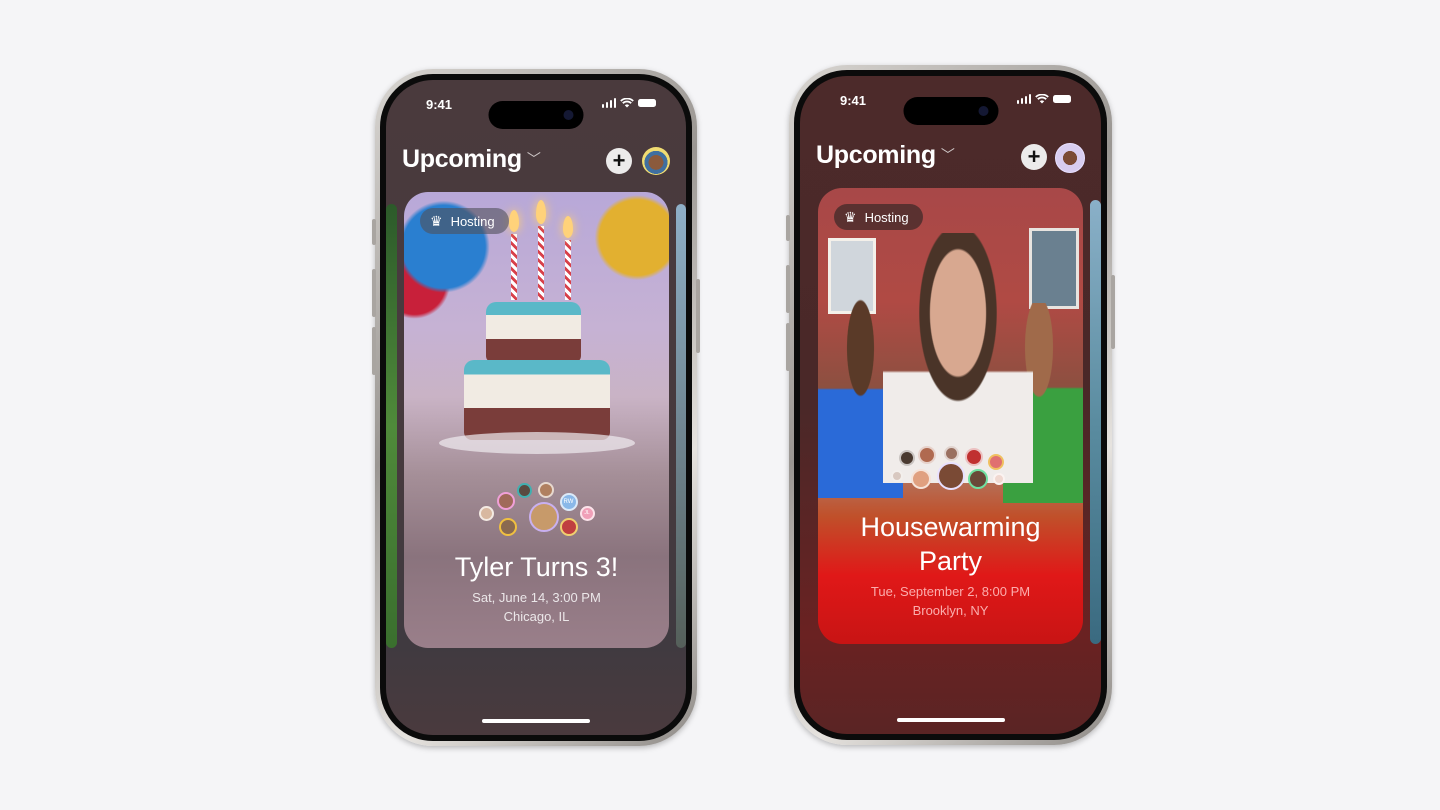 Image resolution: width=1440 pixels, height=810 pixels. I want to click on cake-illustration, so click(537, 331).